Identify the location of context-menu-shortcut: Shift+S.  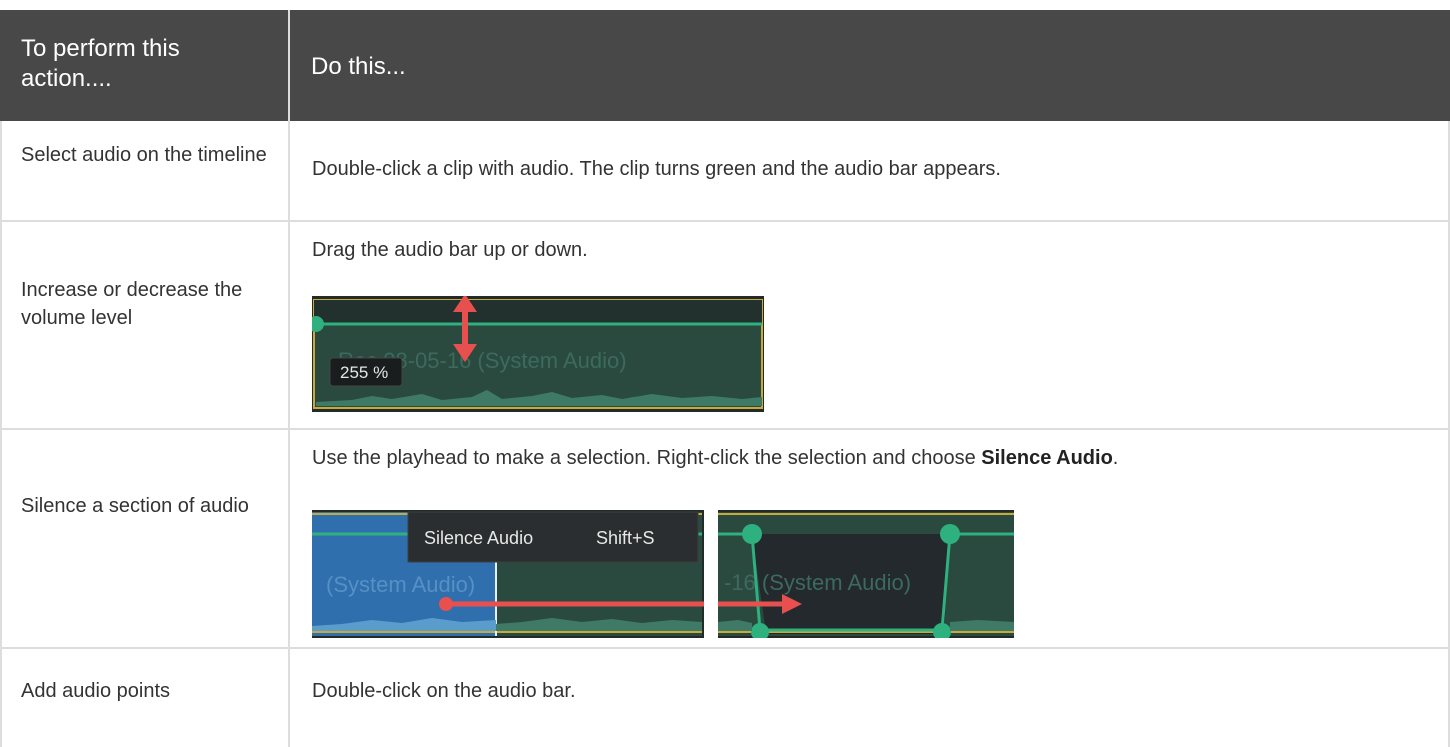
(625, 538).